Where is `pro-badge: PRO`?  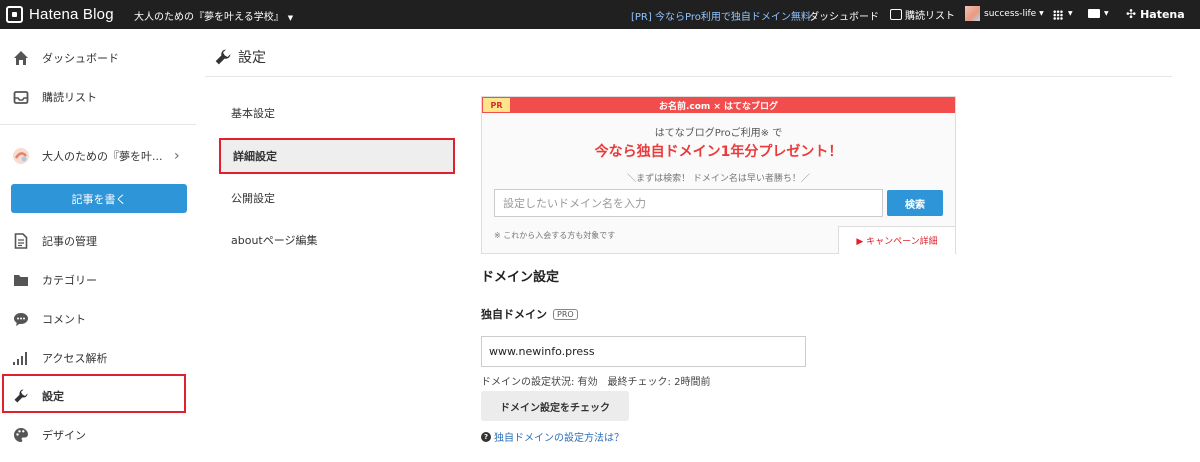 pro-badge: PRO is located at coordinates (565, 314).